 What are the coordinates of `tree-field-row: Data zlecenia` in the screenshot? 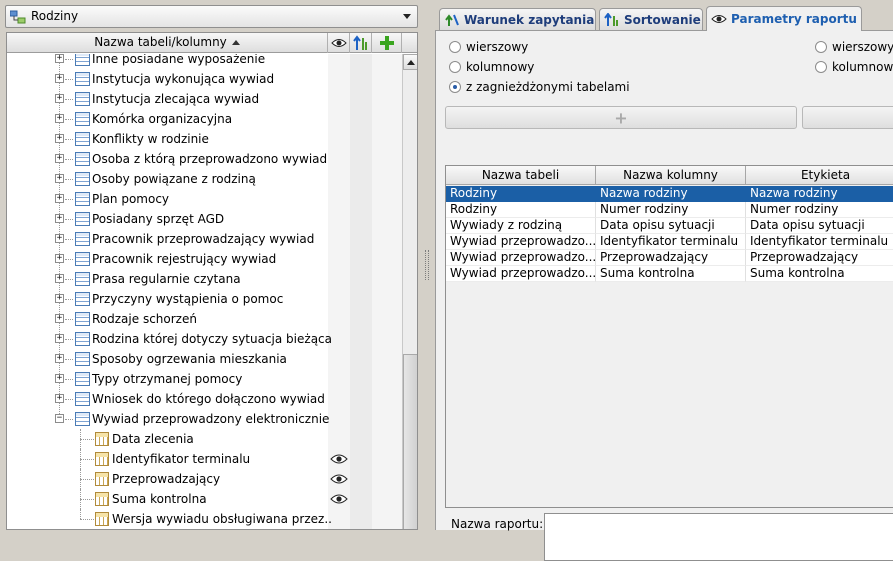 It's located at (204, 439).